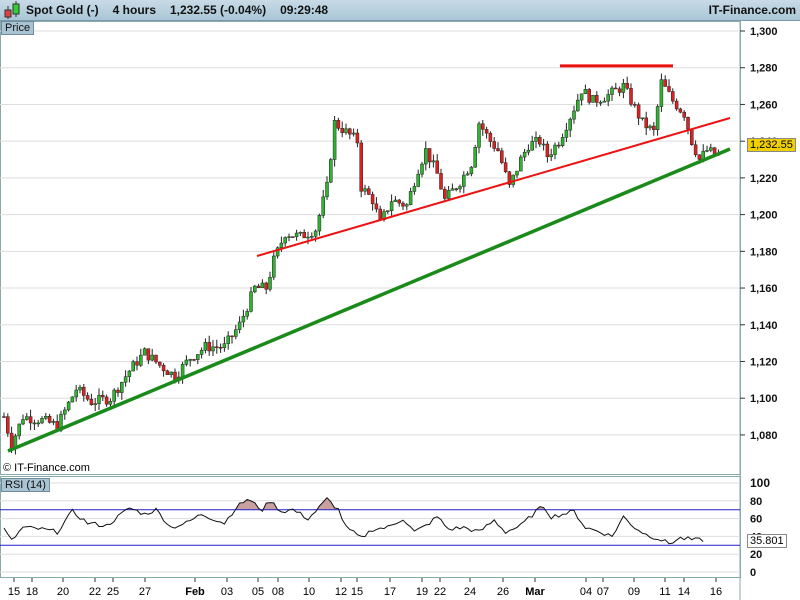 Image resolution: width=800 pixels, height=600 pixels. Describe the element at coordinates (341, 592) in the screenshot. I see `x-tick-label: 12` at that location.